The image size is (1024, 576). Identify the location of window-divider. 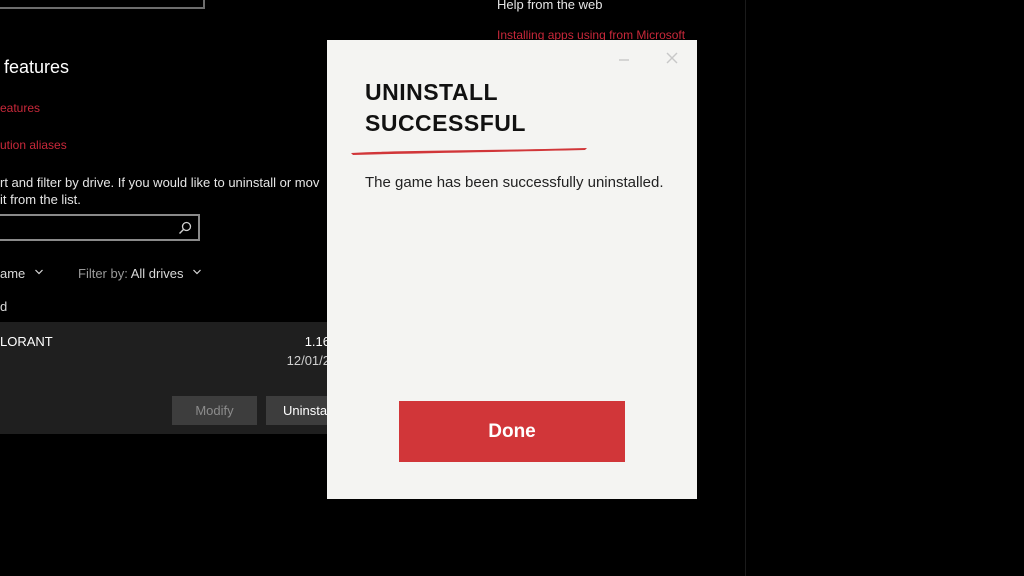
(745, 288).